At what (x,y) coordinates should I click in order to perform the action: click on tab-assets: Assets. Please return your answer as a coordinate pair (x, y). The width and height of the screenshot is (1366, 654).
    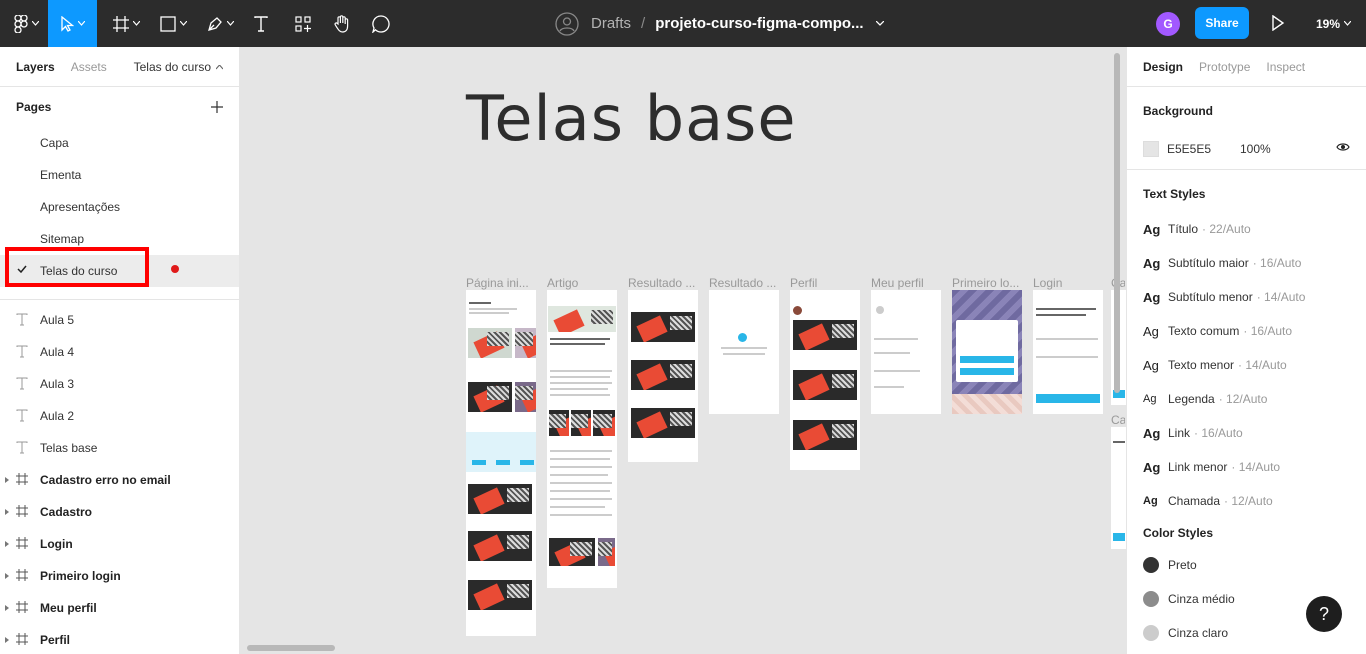
    Looking at the image, I should click on (89, 67).